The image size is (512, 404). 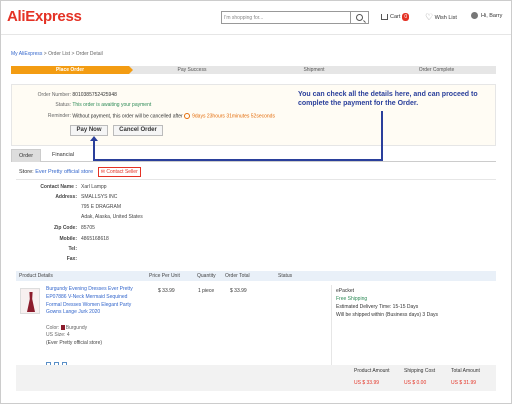 I want to click on product-image, so click(x=30, y=301).